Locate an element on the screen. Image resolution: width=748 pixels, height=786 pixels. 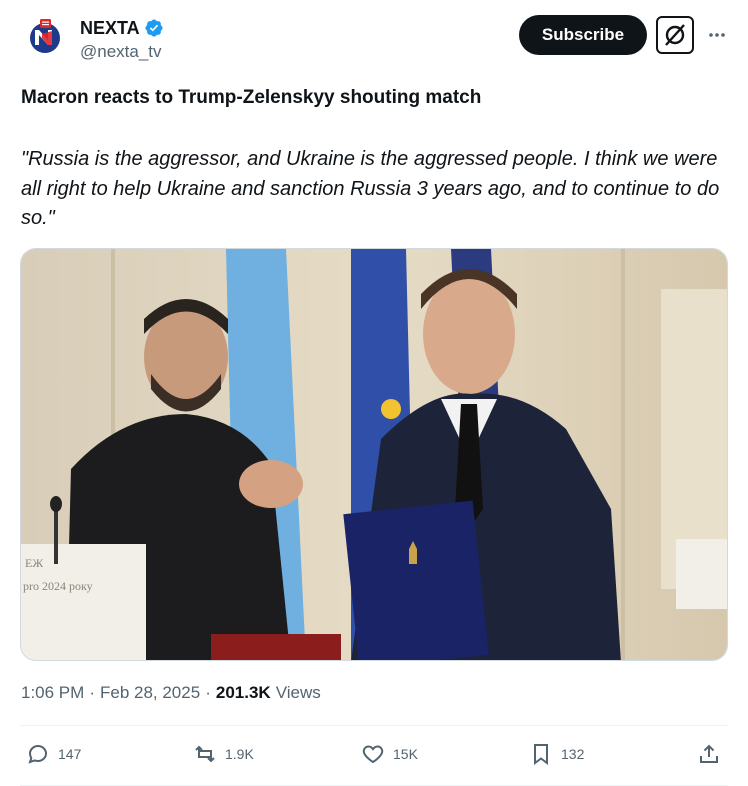
grok-button is located at coordinates (675, 35).